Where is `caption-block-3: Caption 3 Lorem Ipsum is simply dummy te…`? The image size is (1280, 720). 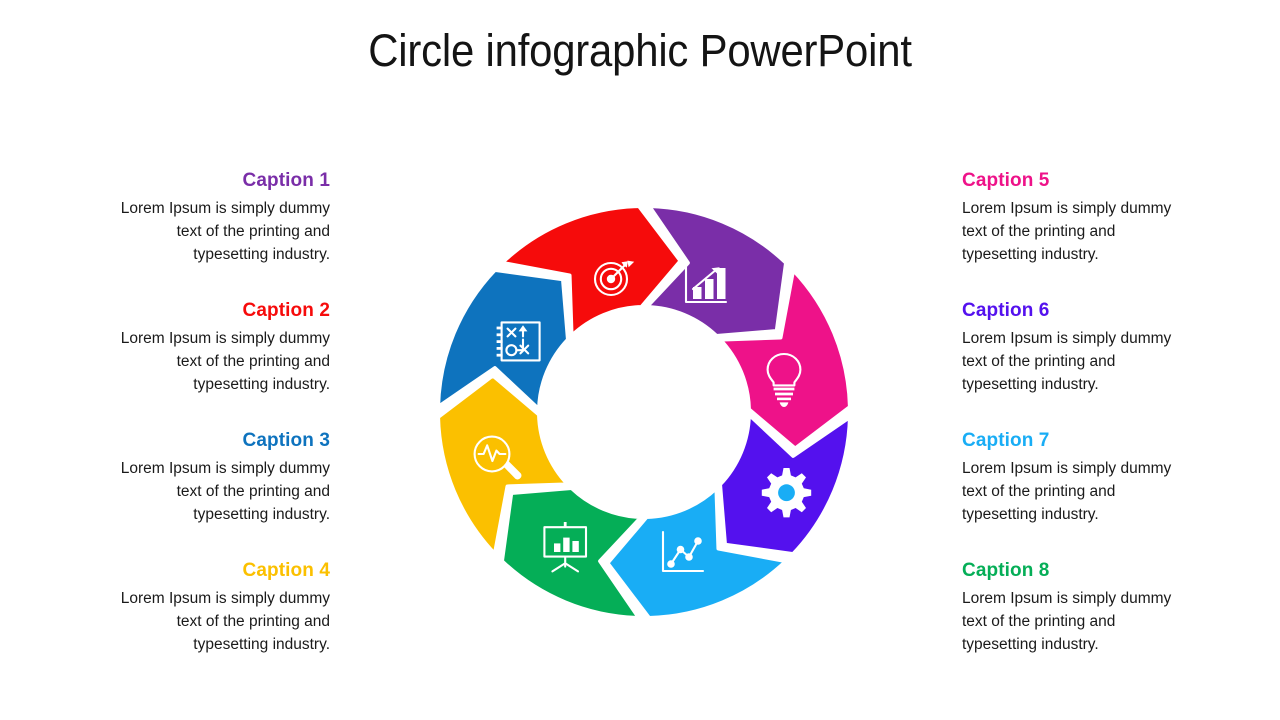
caption-block-3: Caption 3 Lorem Ipsum is simply dummy te… is located at coordinates (222, 493).